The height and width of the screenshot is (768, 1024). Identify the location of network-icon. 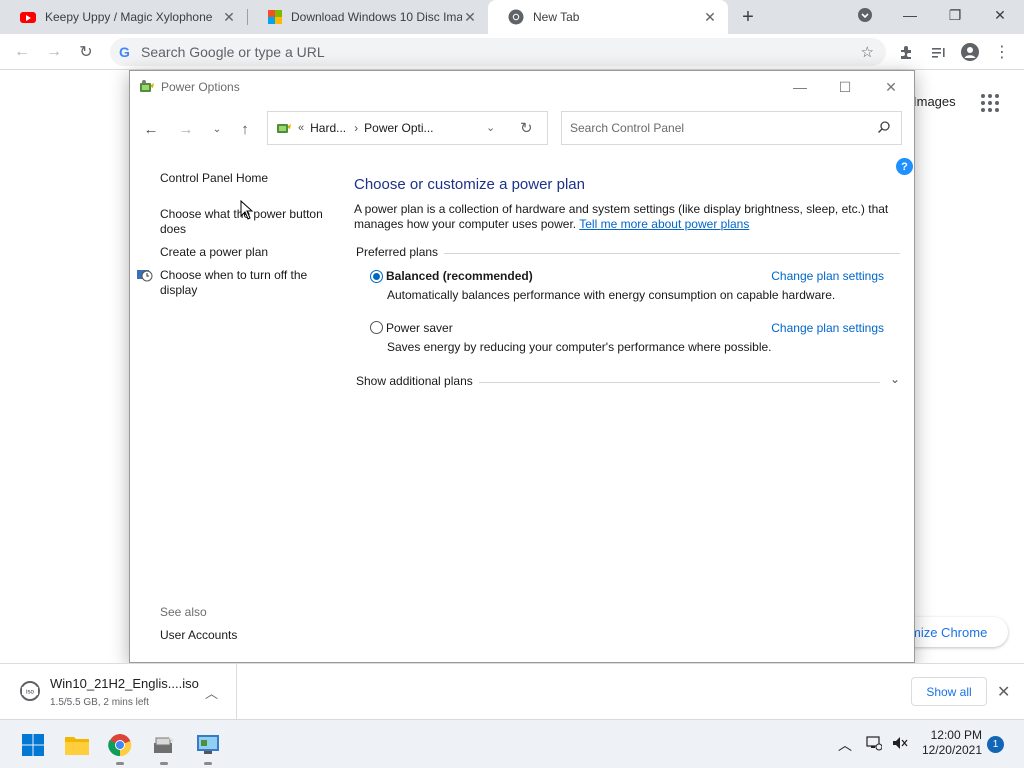
(874, 744).